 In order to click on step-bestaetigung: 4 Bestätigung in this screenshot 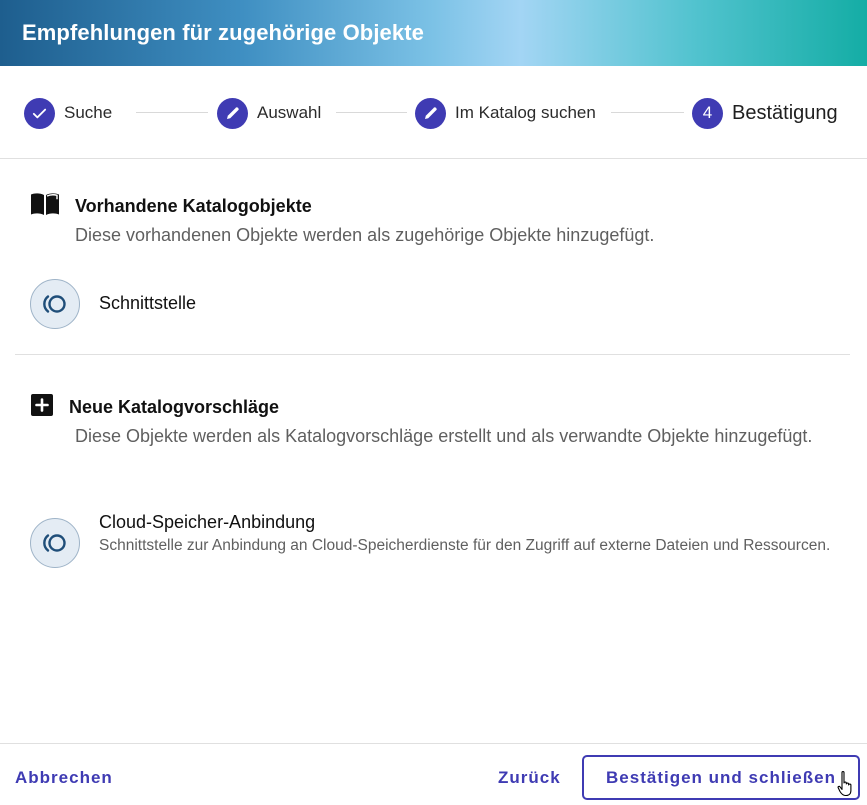, I will do `click(765, 113)`.